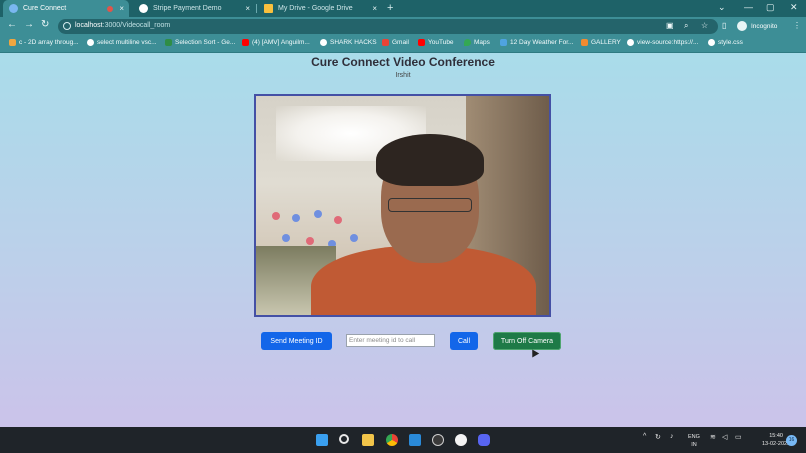  Describe the element at coordinates (748, 7) in the screenshot. I see `minimize-icon: —` at that location.